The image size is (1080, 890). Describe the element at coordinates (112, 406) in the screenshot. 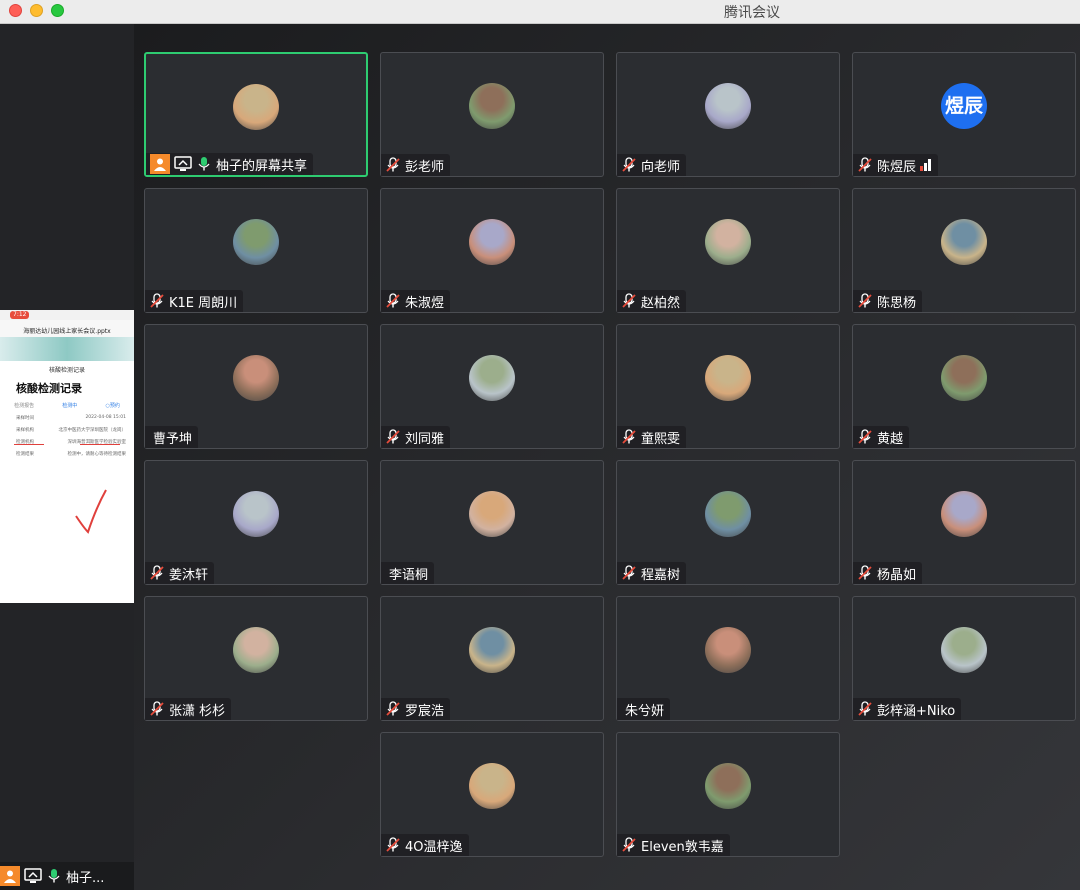

I see `shared-badge: ○预约` at that location.